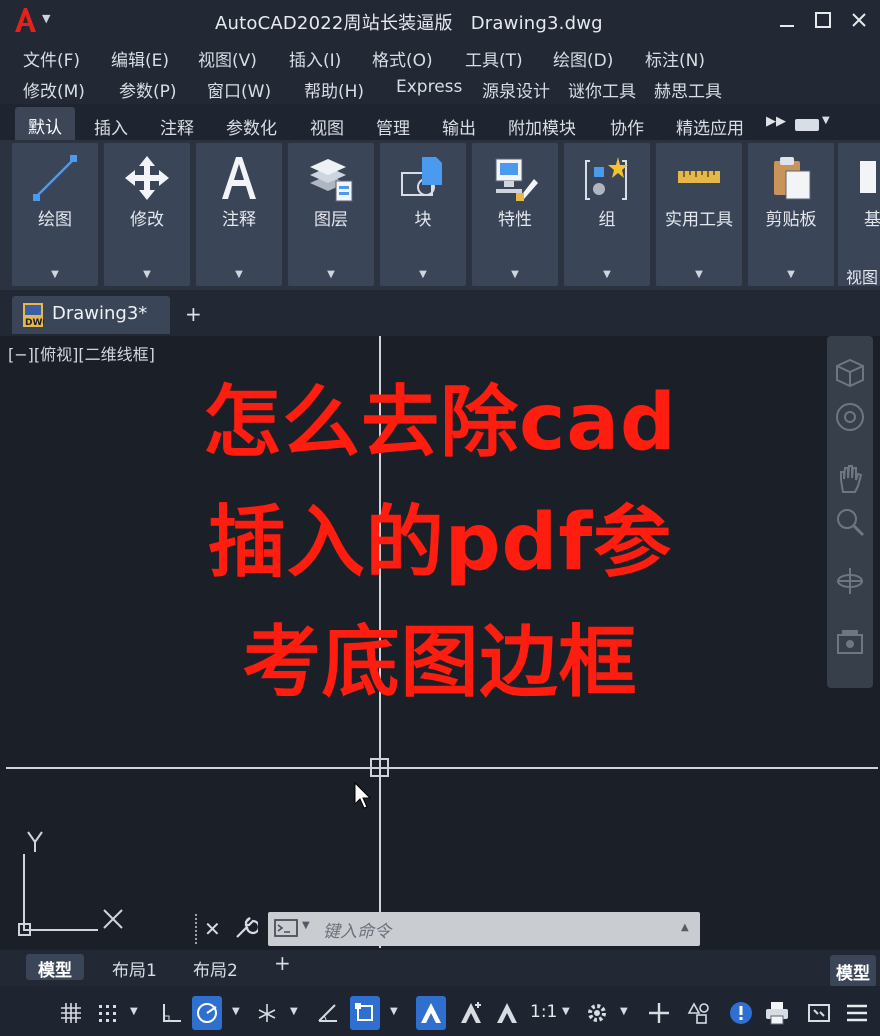 This screenshot has height=1036, width=880. Describe the element at coordinates (267, 1013) in the screenshot. I see `isodraft-button` at that location.